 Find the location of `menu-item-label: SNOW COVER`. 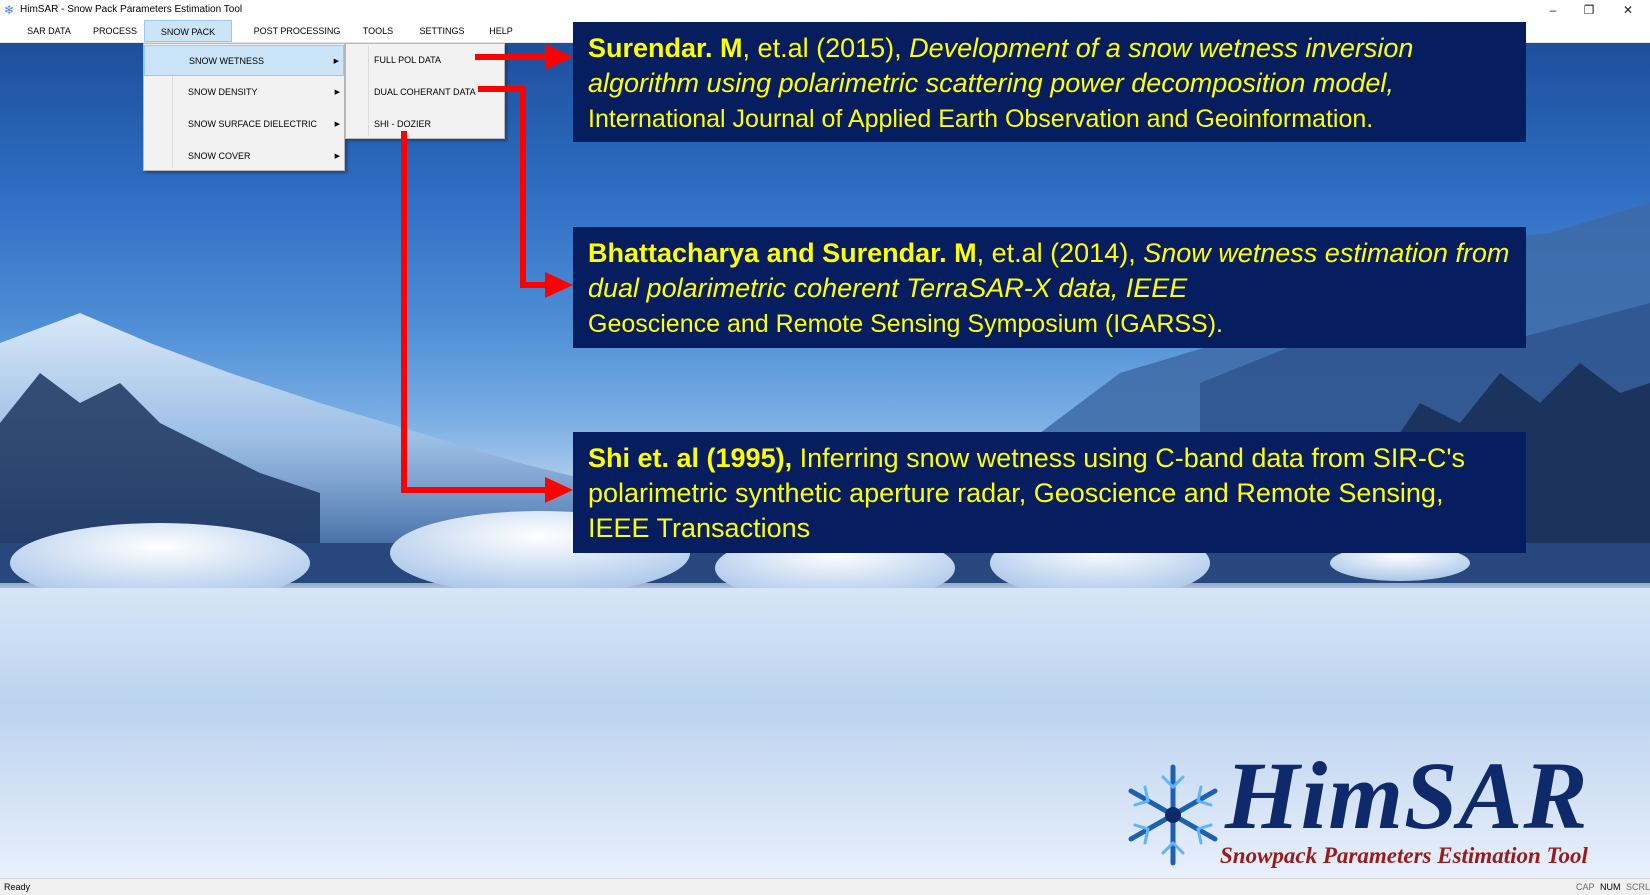

menu-item-label: SNOW COVER is located at coordinates (219, 156).